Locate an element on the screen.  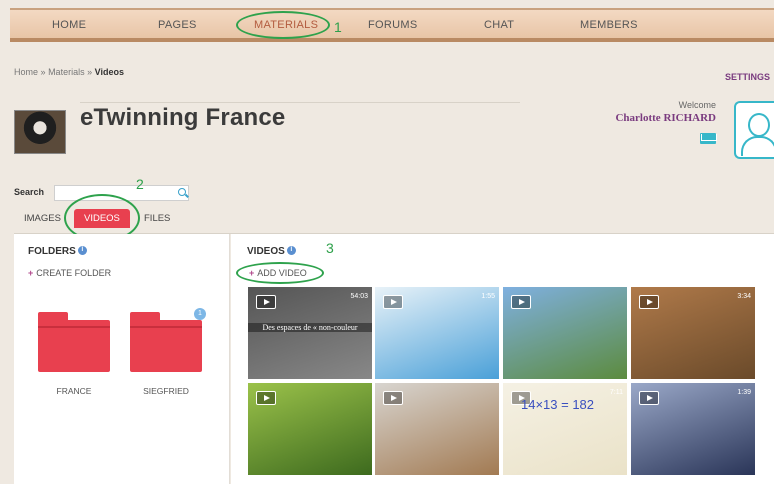
video-duration: 3:34 is located at coordinates (744, 296).